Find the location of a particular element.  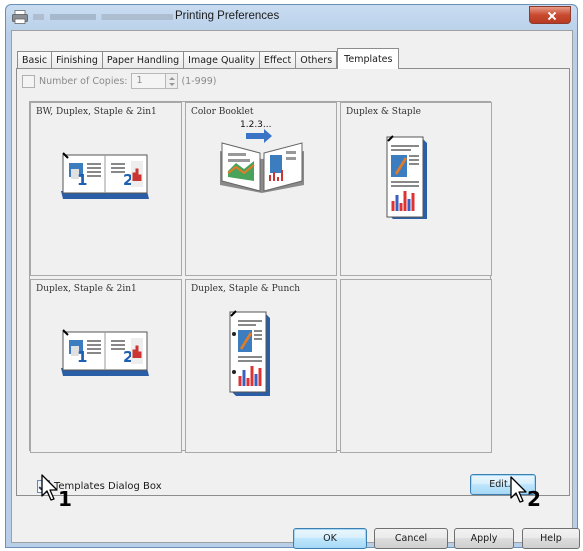

help-button: Help is located at coordinates (551, 538).